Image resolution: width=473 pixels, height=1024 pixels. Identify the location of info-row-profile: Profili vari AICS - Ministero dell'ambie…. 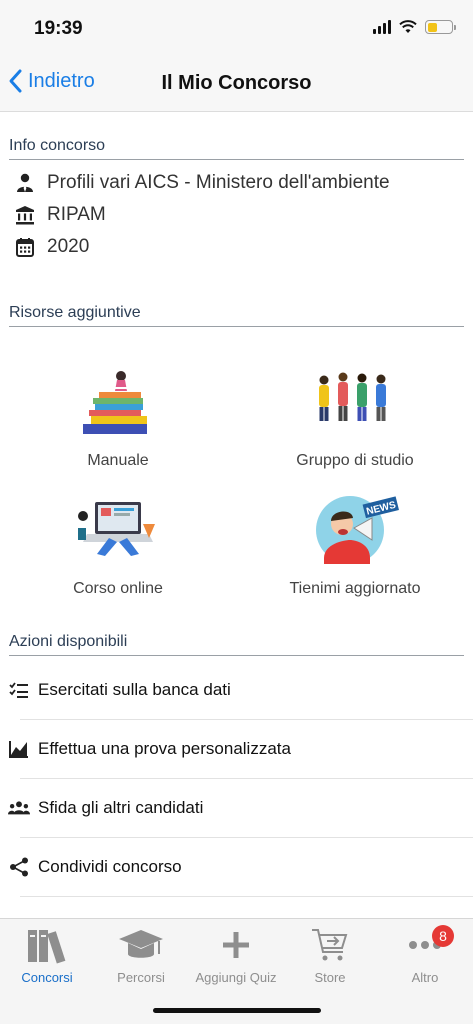
(202, 183).